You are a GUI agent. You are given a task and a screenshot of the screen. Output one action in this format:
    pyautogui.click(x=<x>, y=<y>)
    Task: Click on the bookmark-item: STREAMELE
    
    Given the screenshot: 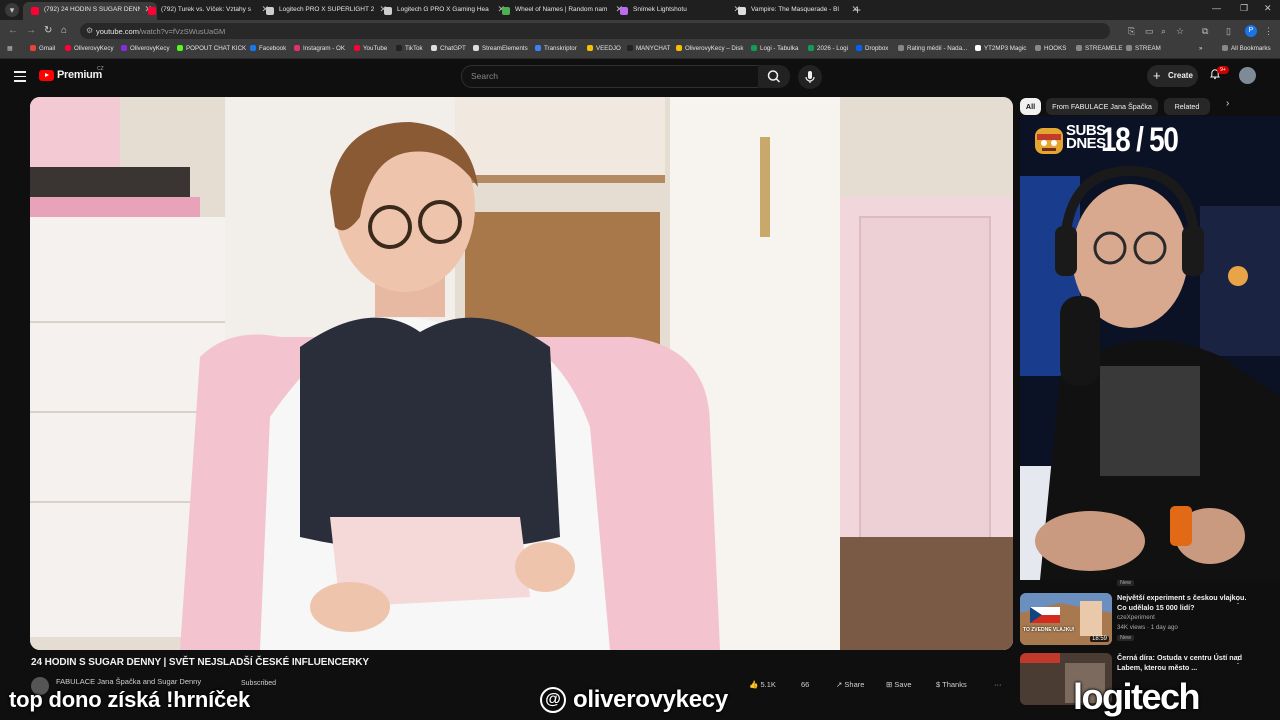 What is the action you would take?
    pyautogui.click(x=1099, y=48)
    